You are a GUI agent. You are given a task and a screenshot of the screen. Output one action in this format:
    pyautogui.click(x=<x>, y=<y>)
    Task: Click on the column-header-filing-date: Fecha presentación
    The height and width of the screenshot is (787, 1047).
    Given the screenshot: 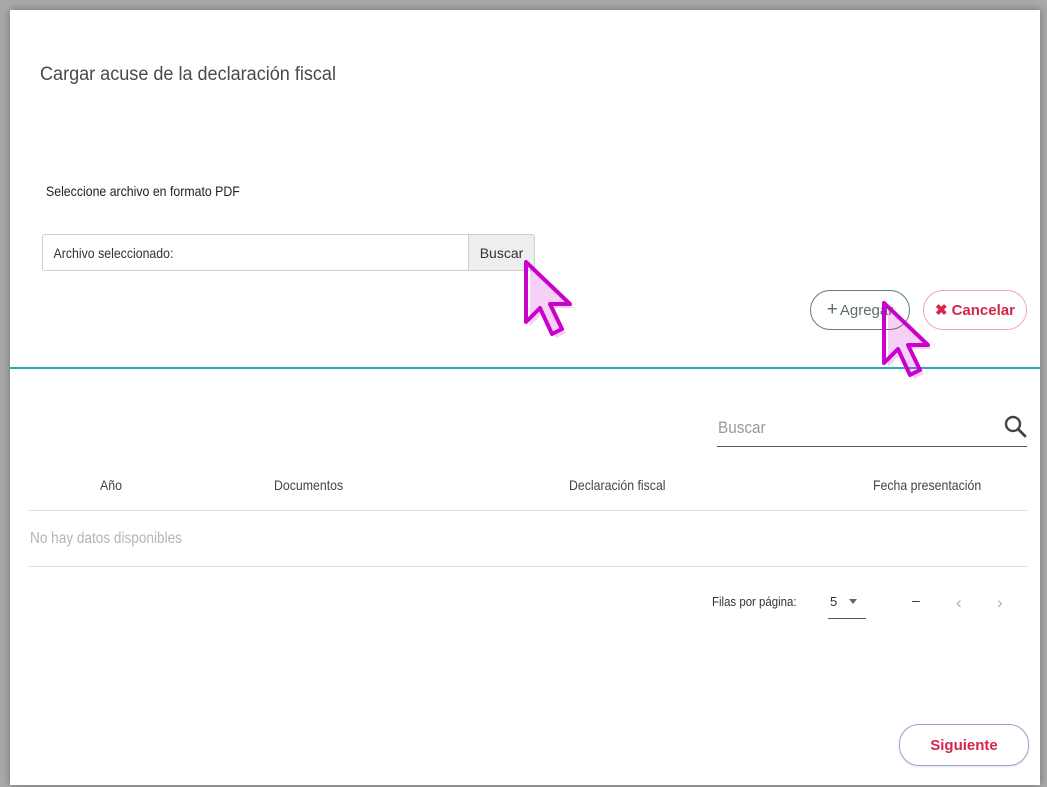 What is the action you would take?
    pyautogui.click(x=927, y=485)
    